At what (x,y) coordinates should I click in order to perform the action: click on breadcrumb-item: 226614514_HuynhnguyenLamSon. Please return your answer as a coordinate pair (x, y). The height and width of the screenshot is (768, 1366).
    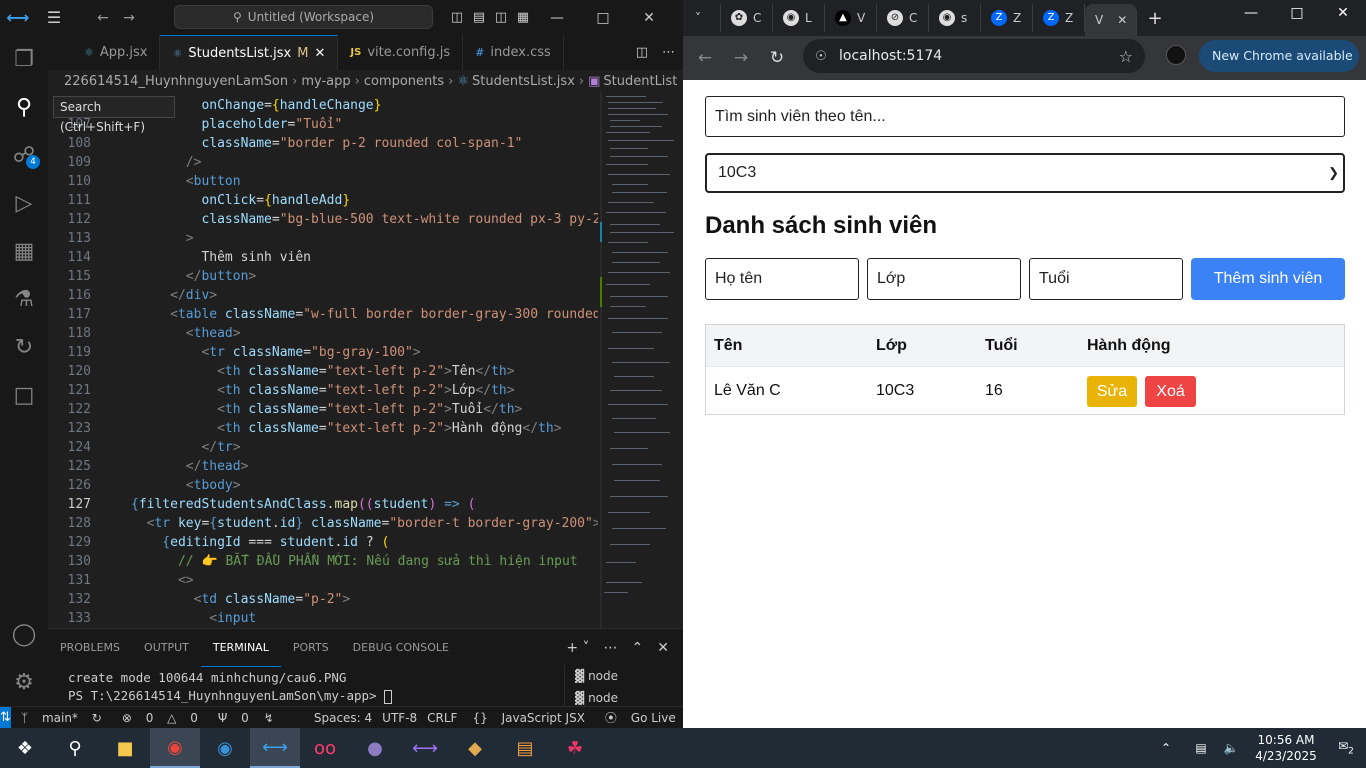
    Looking at the image, I should click on (176, 81).